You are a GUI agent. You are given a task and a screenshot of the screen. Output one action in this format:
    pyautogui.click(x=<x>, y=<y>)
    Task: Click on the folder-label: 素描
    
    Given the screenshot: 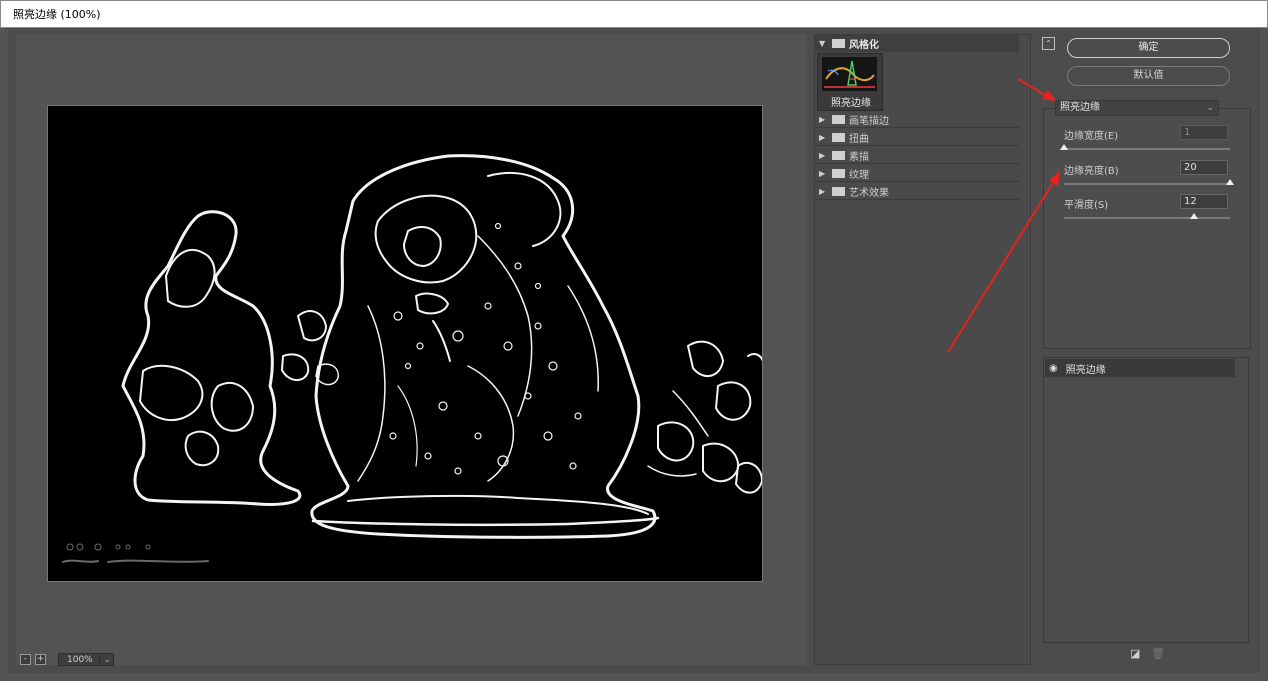 What is the action you would take?
    pyautogui.click(x=859, y=157)
    